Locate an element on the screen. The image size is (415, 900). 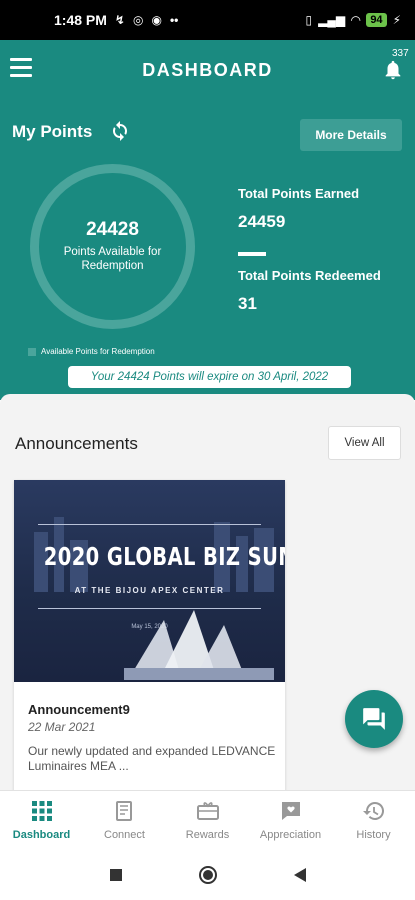
total-earned-label: Total Points Earned is located at coordinates (299, 193).